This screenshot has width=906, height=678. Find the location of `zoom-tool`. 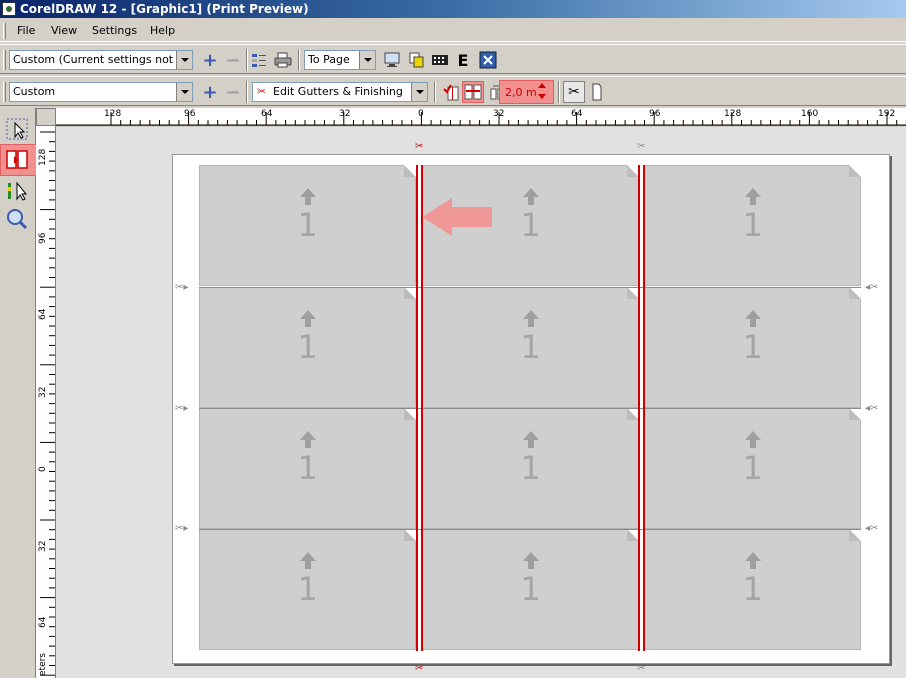

zoom-tool is located at coordinates (17, 219).